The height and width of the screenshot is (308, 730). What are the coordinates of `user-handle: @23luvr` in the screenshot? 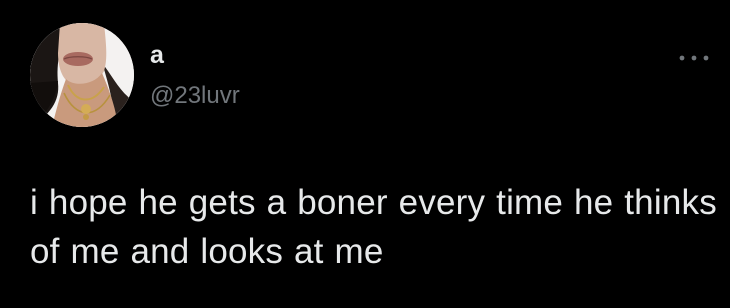 It's located at (195, 96).